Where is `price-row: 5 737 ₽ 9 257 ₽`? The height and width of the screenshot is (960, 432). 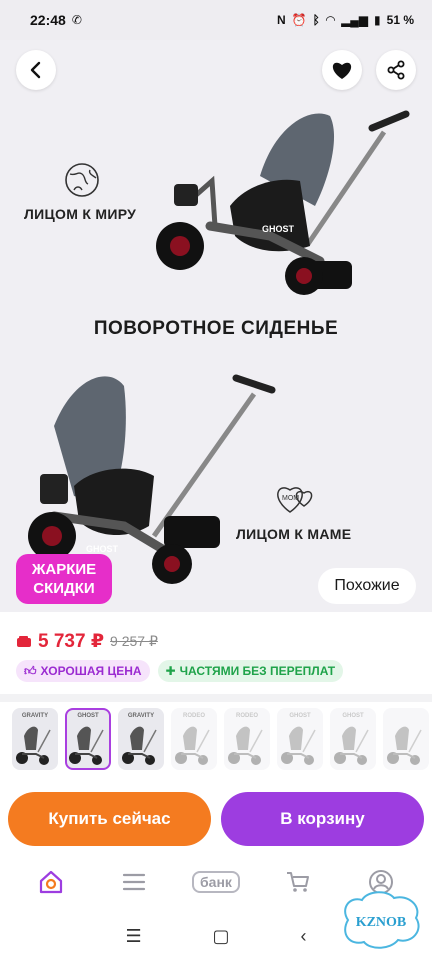
price-row: 5 737 ₽ 9 257 ₽ is located at coordinates (87, 641).